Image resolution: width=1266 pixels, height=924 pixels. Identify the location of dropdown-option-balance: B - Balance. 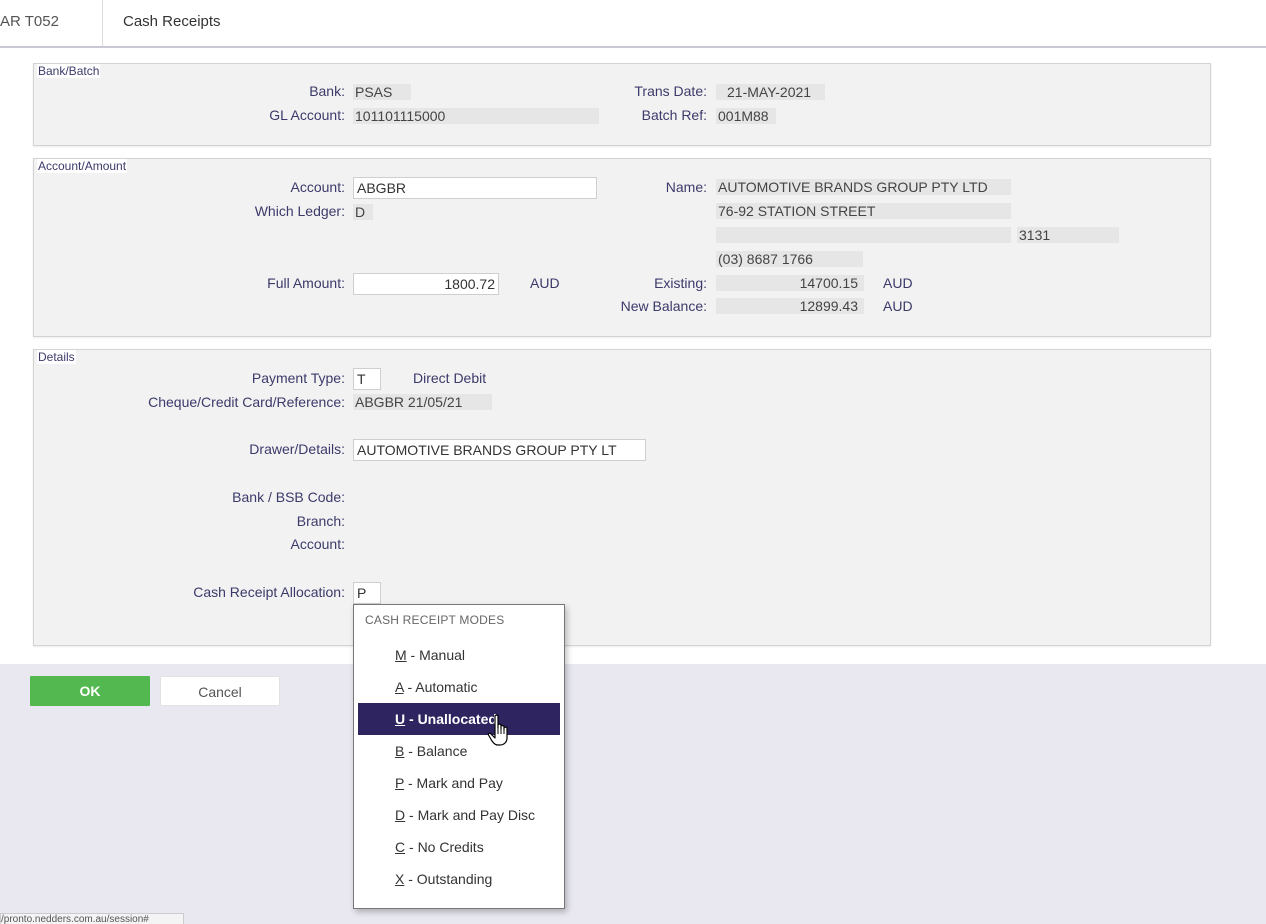
(459, 751).